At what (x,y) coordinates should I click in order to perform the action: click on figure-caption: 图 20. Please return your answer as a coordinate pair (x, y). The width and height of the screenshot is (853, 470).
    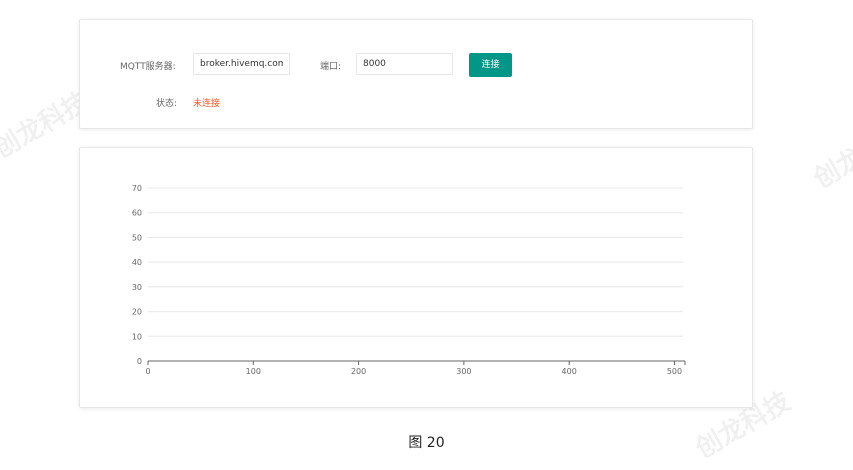
    Looking at the image, I should click on (426, 443).